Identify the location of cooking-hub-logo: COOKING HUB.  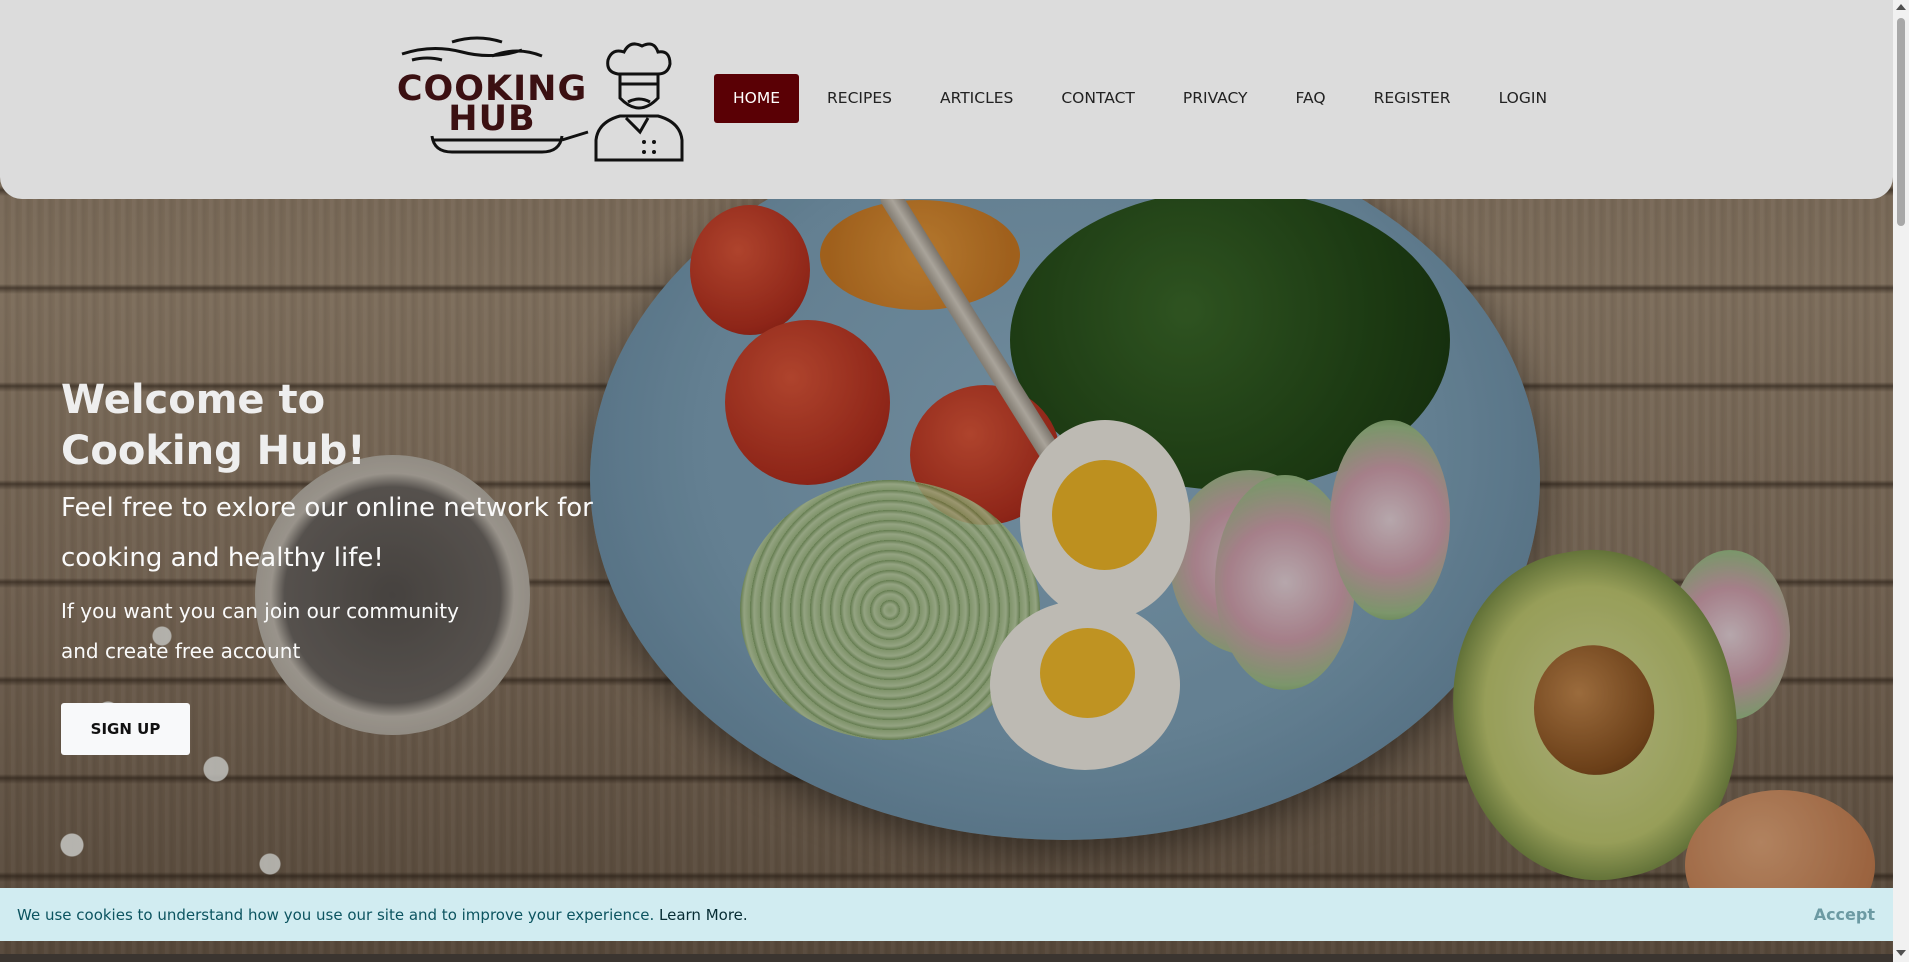
(540, 100).